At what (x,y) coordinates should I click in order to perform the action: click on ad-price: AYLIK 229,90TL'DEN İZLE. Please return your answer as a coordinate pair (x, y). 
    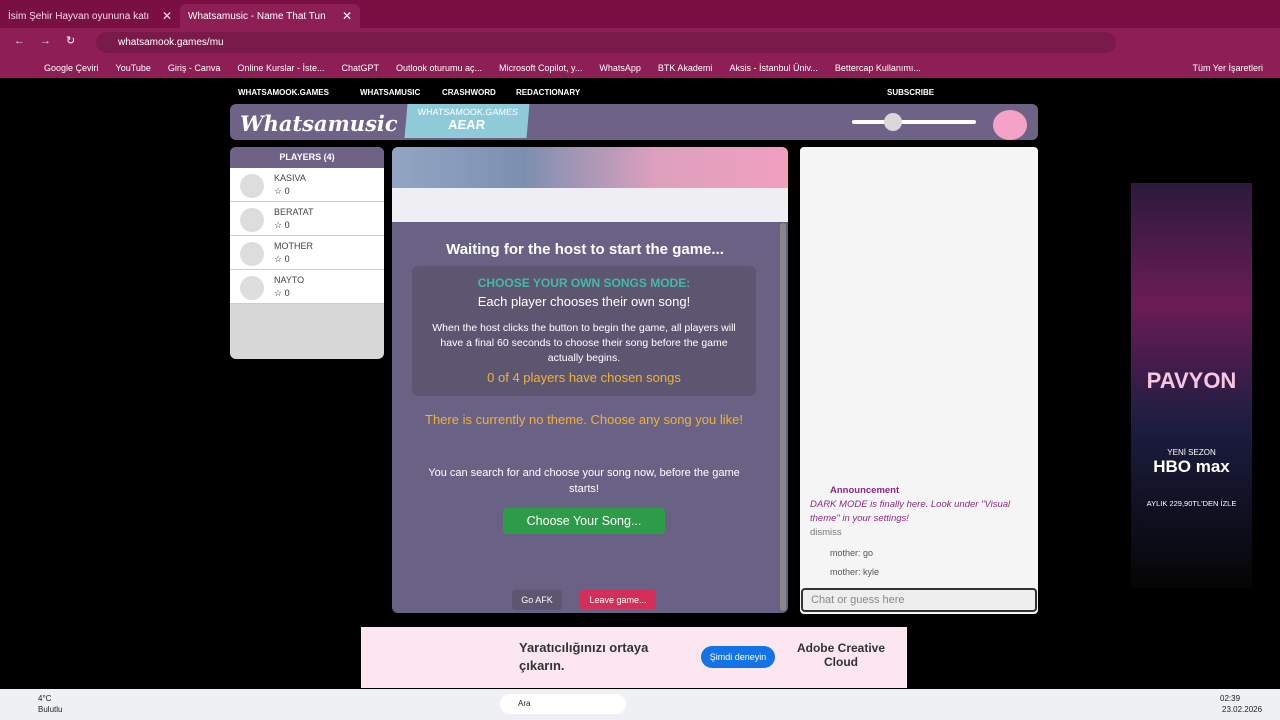
    Looking at the image, I should click on (1191, 503).